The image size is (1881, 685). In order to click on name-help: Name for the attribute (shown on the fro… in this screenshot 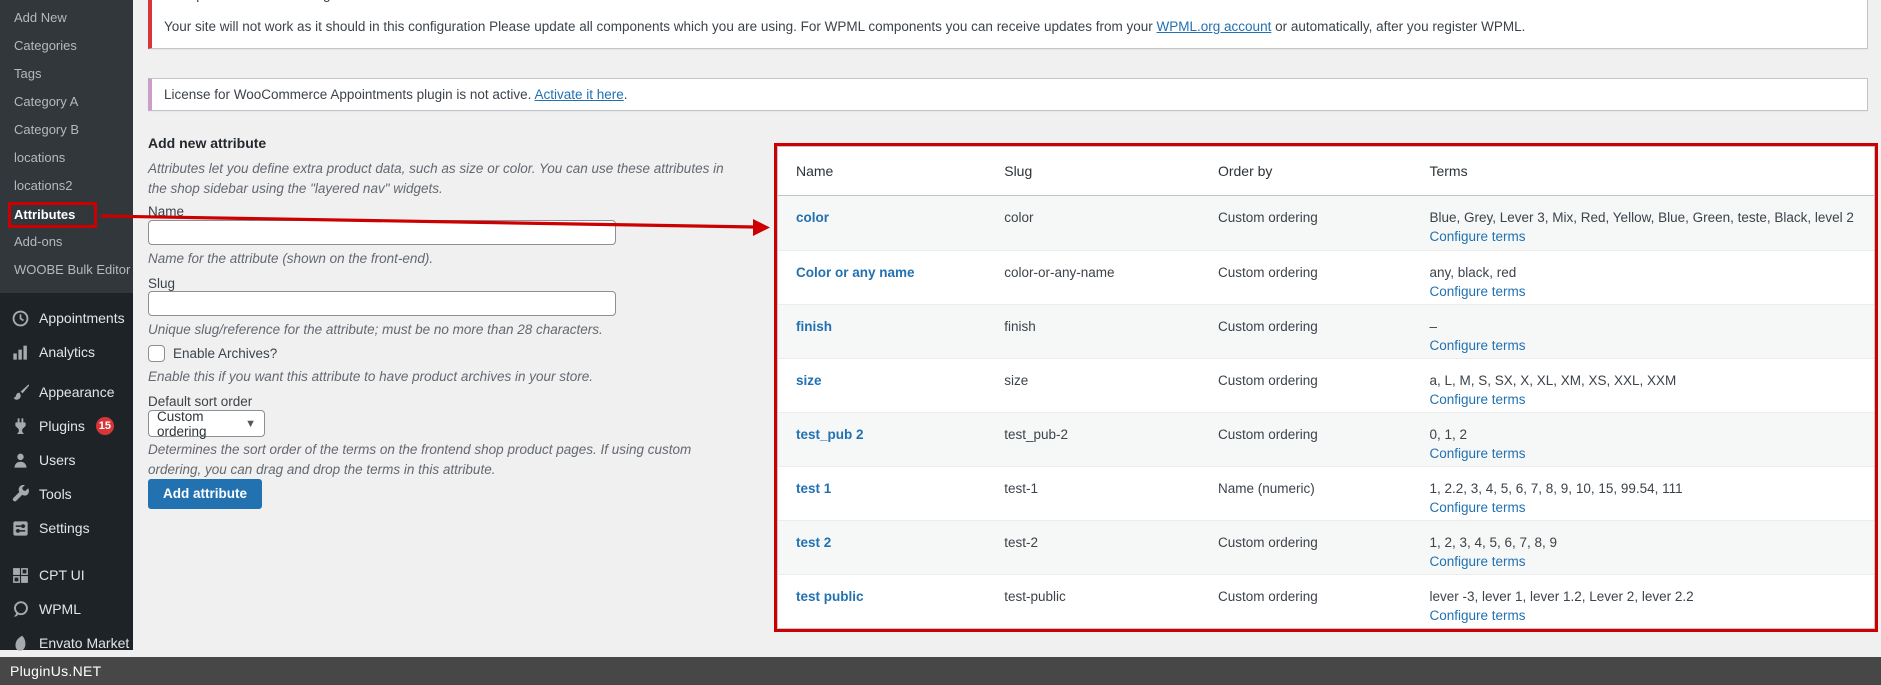, I will do `click(291, 258)`.